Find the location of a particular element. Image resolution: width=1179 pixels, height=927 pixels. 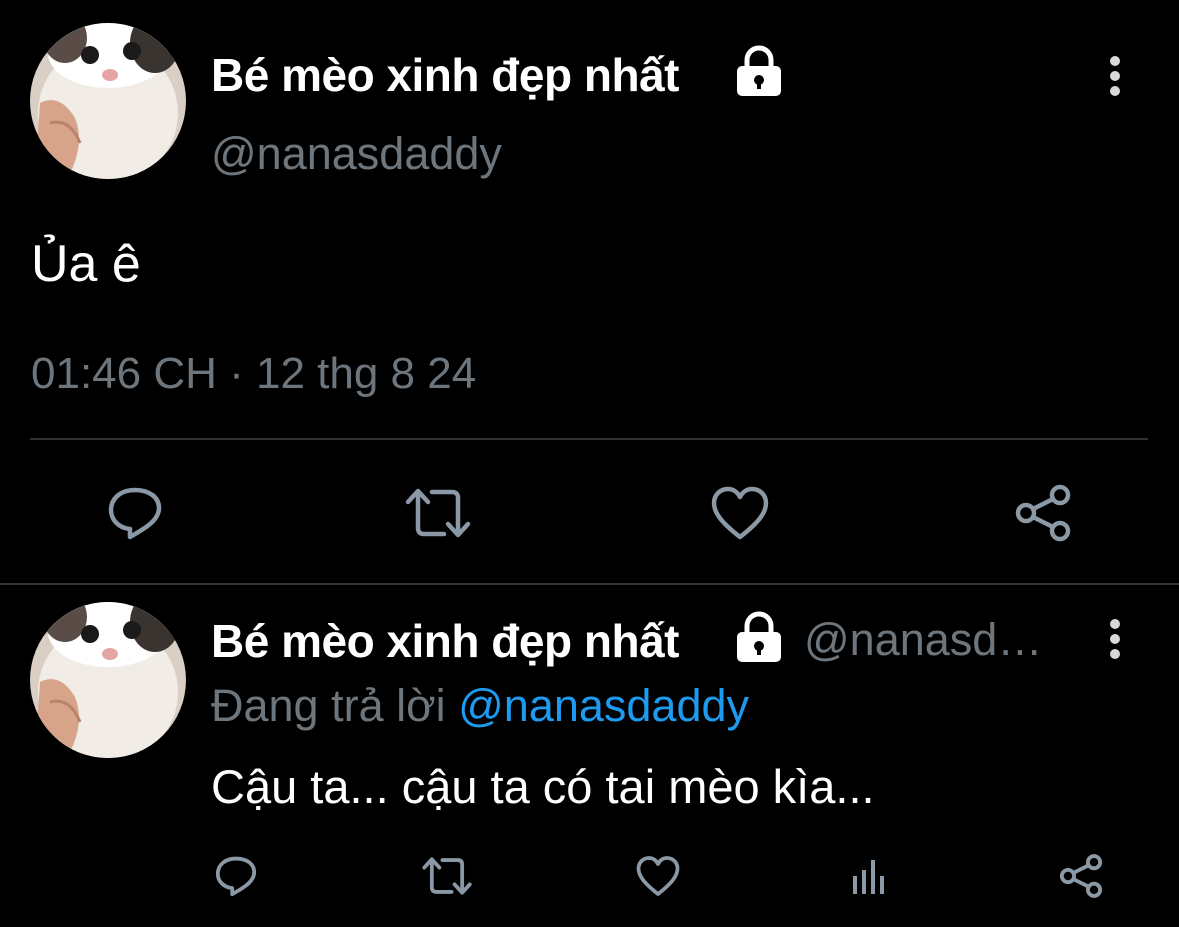

divider is located at coordinates (589, 439).